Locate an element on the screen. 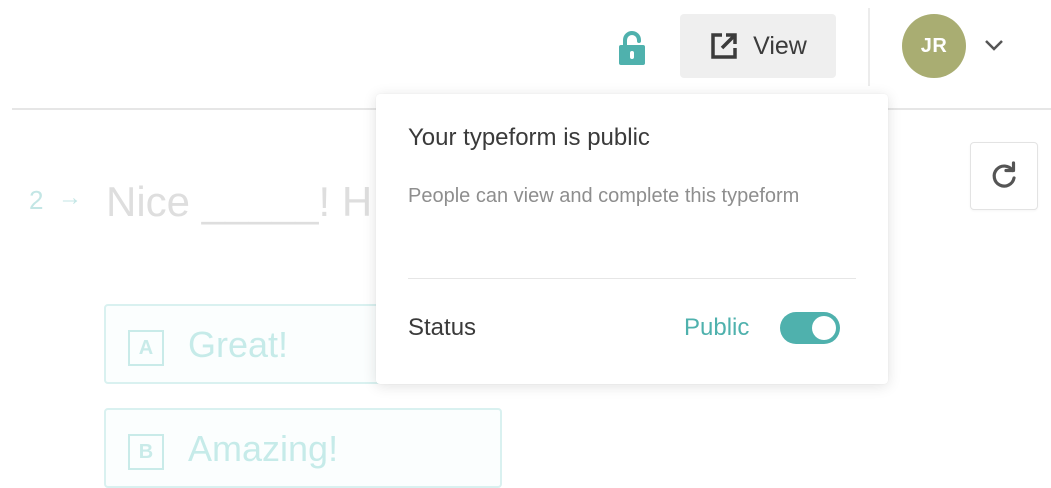 The width and height of the screenshot is (1051, 488). status-label: Status is located at coordinates (442, 327).